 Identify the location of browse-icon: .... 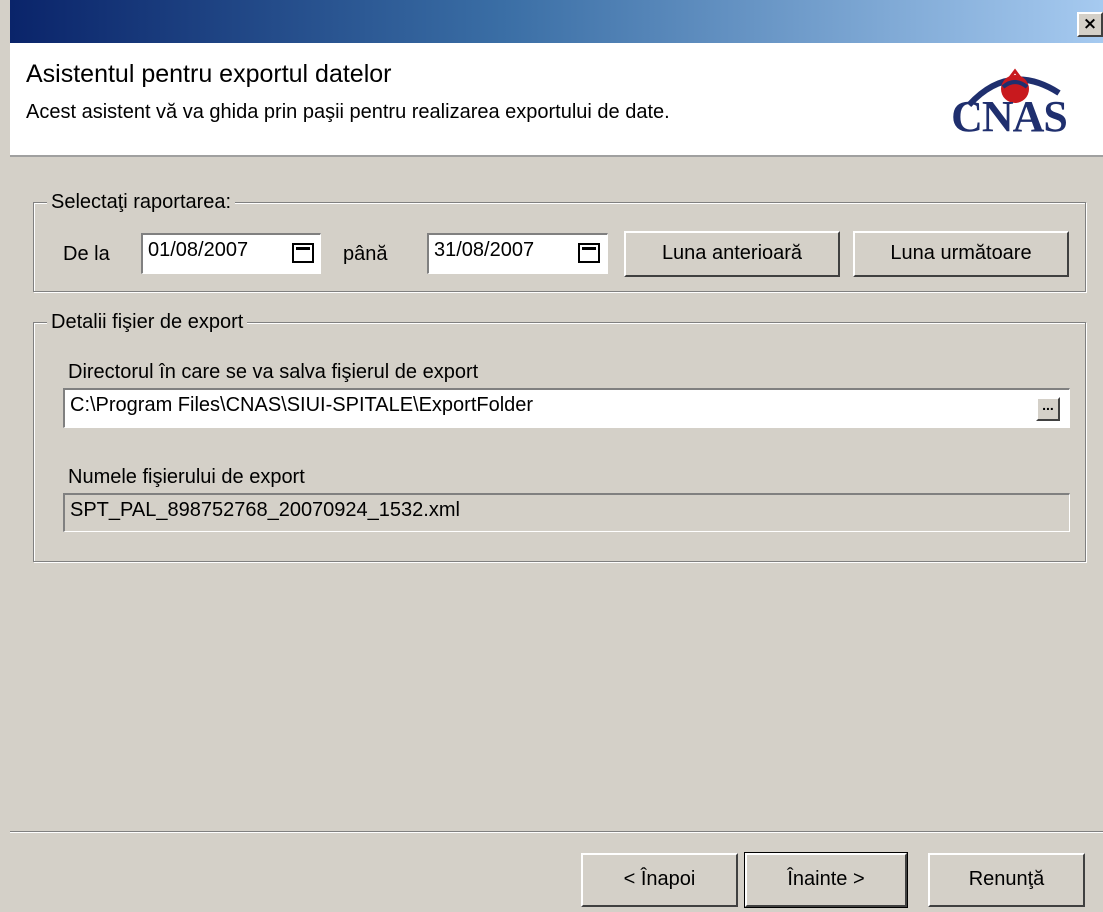
(1048, 405).